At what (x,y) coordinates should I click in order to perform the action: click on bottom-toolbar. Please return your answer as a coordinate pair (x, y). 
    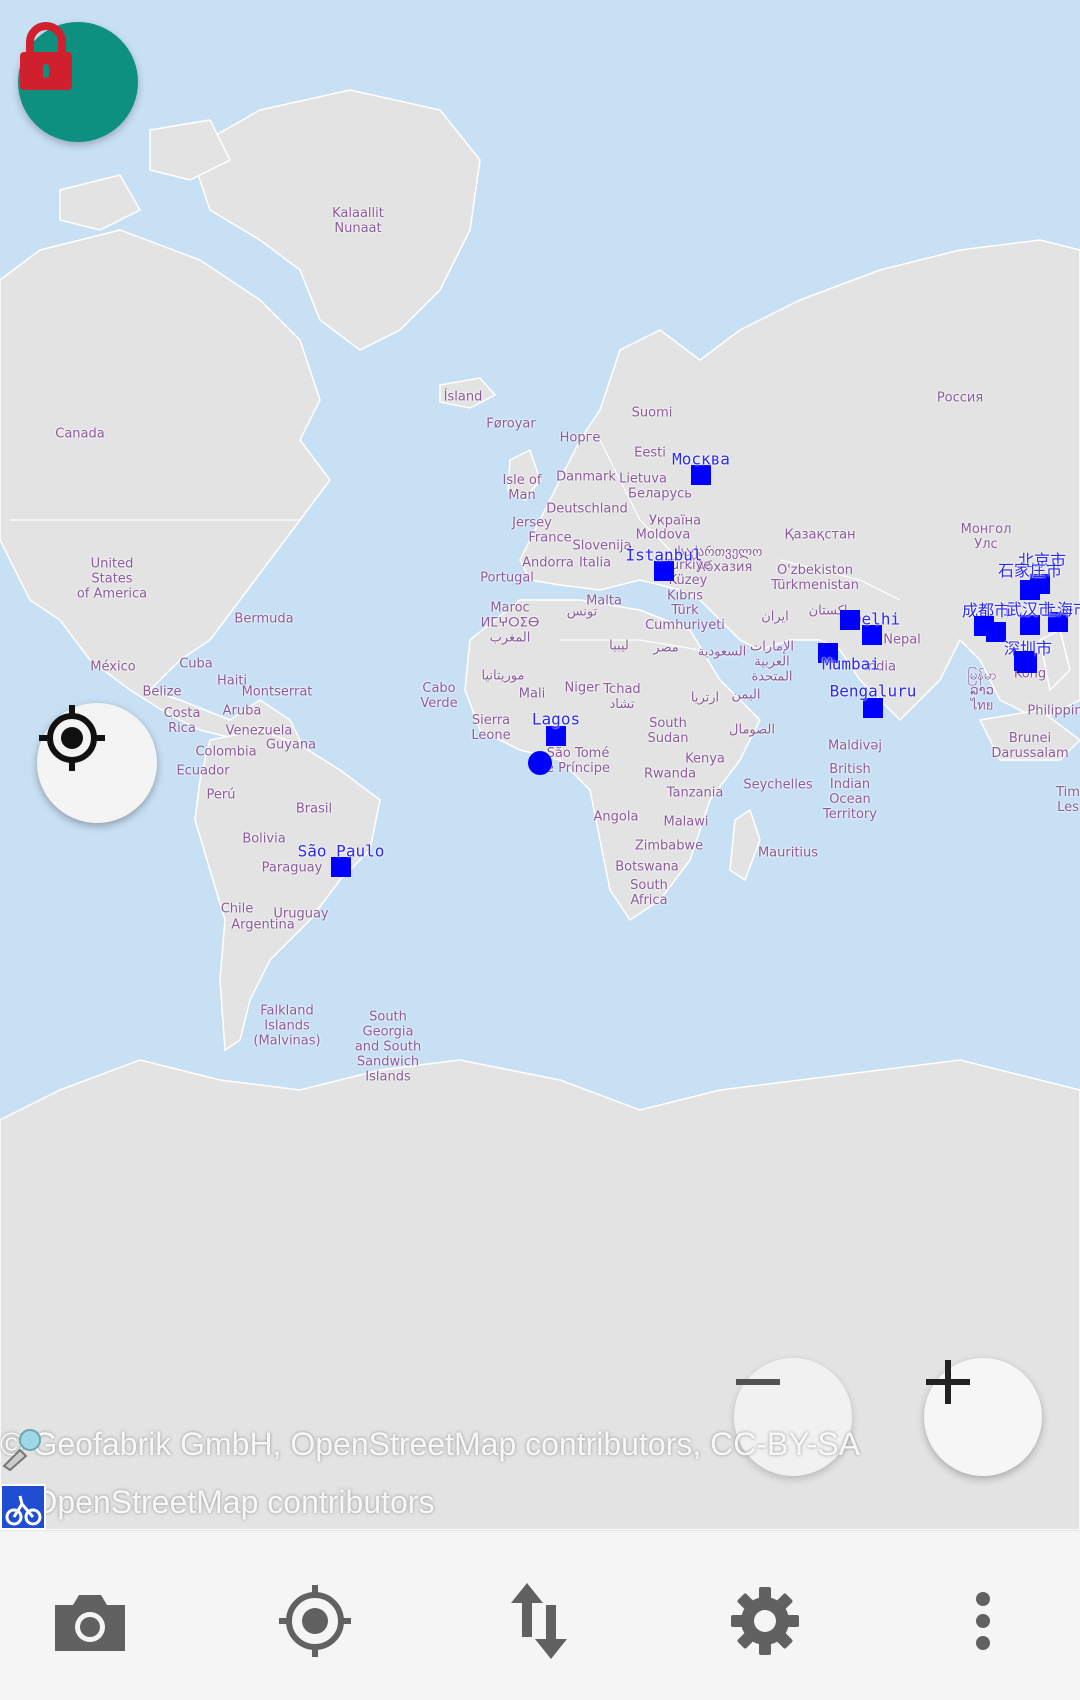
    Looking at the image, I should click on (540, 1615).